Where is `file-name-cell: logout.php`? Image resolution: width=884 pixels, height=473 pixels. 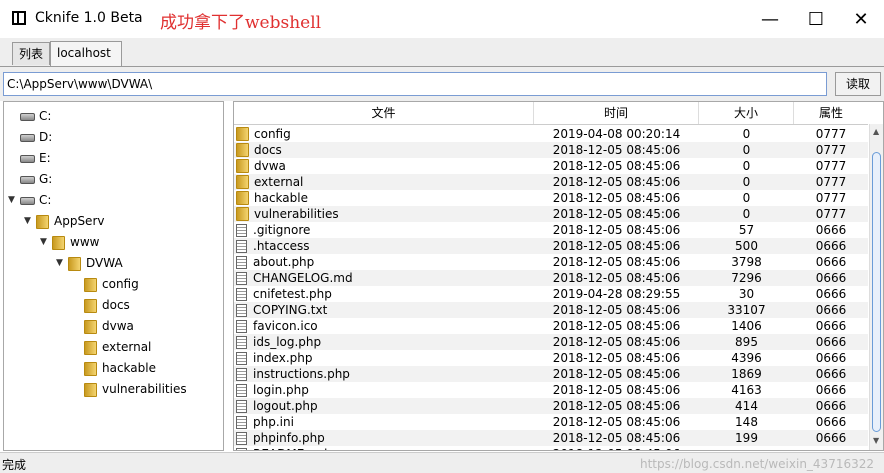
file-name-cell: logout.php is located at coordinates (277, 406).